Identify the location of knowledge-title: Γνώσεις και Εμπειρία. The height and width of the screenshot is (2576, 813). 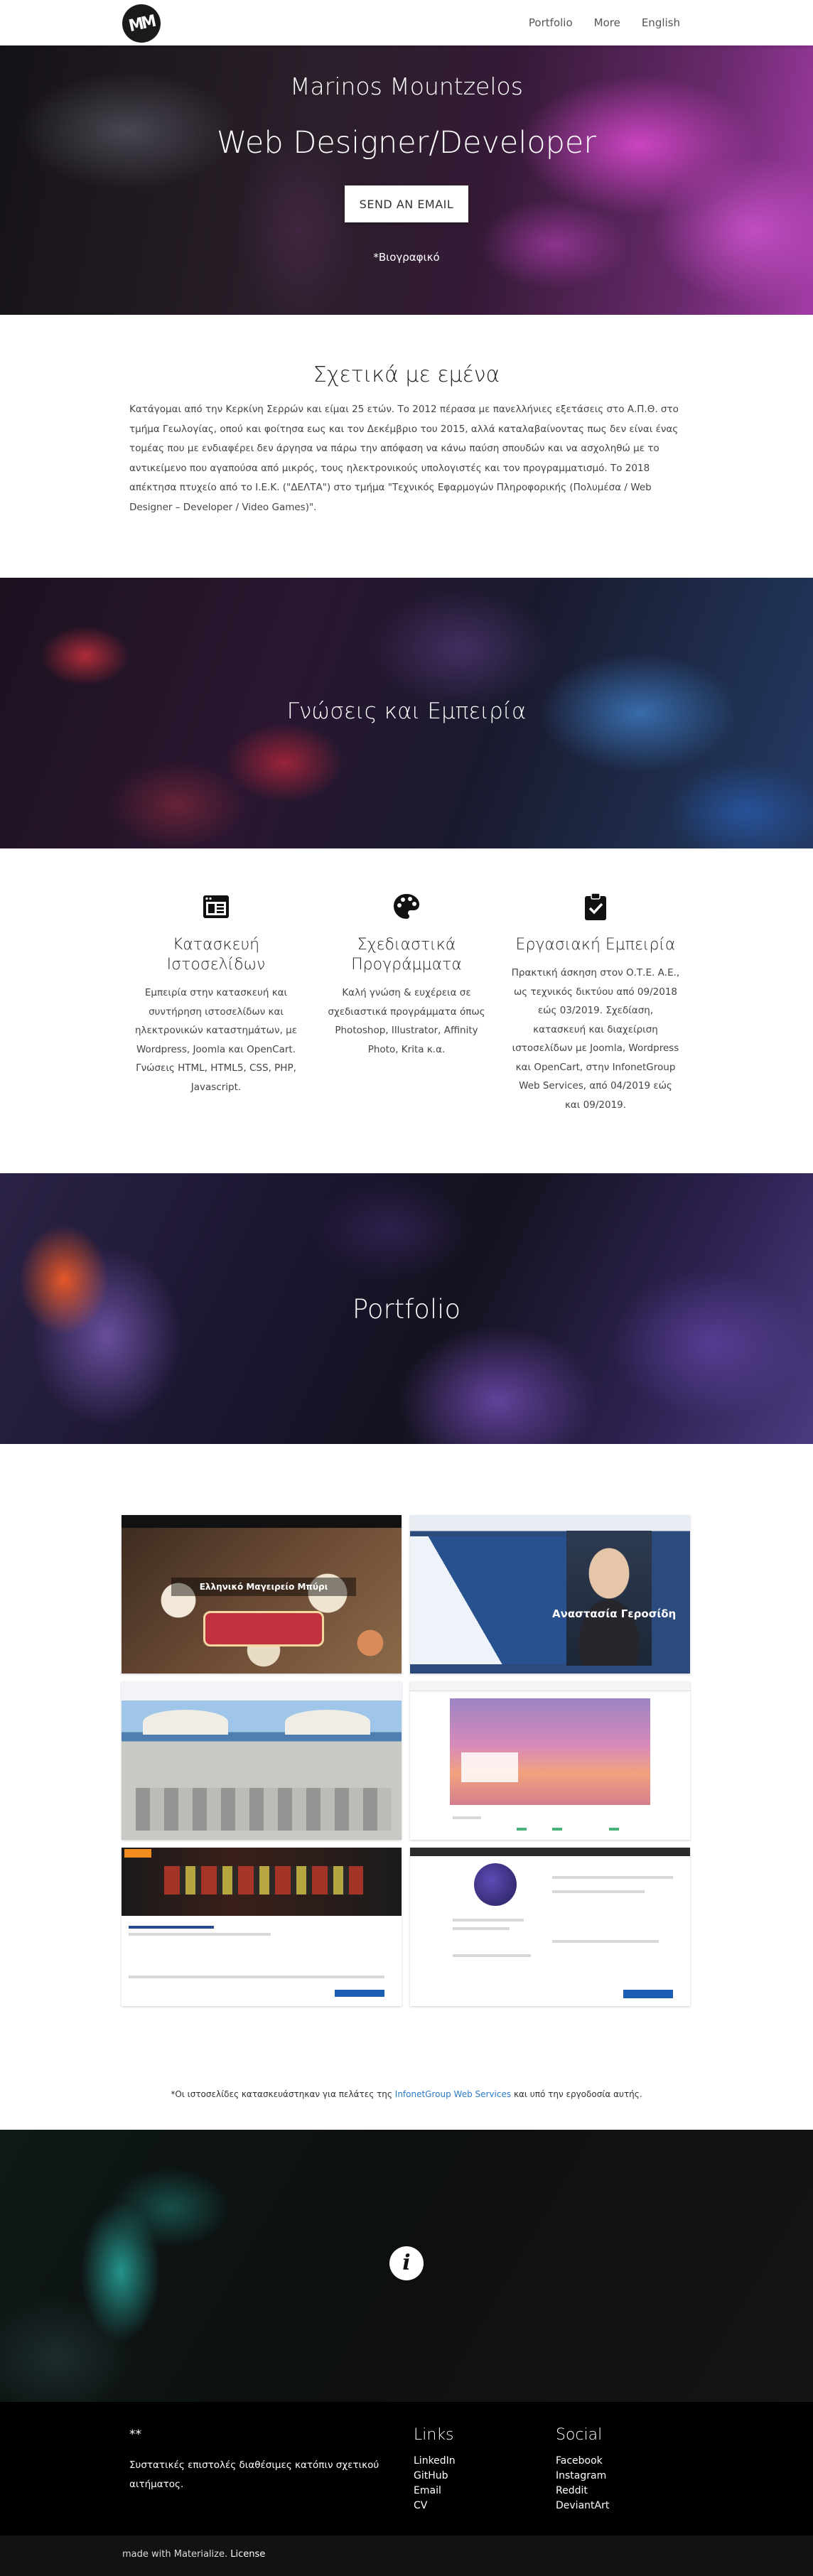
(406, 711).